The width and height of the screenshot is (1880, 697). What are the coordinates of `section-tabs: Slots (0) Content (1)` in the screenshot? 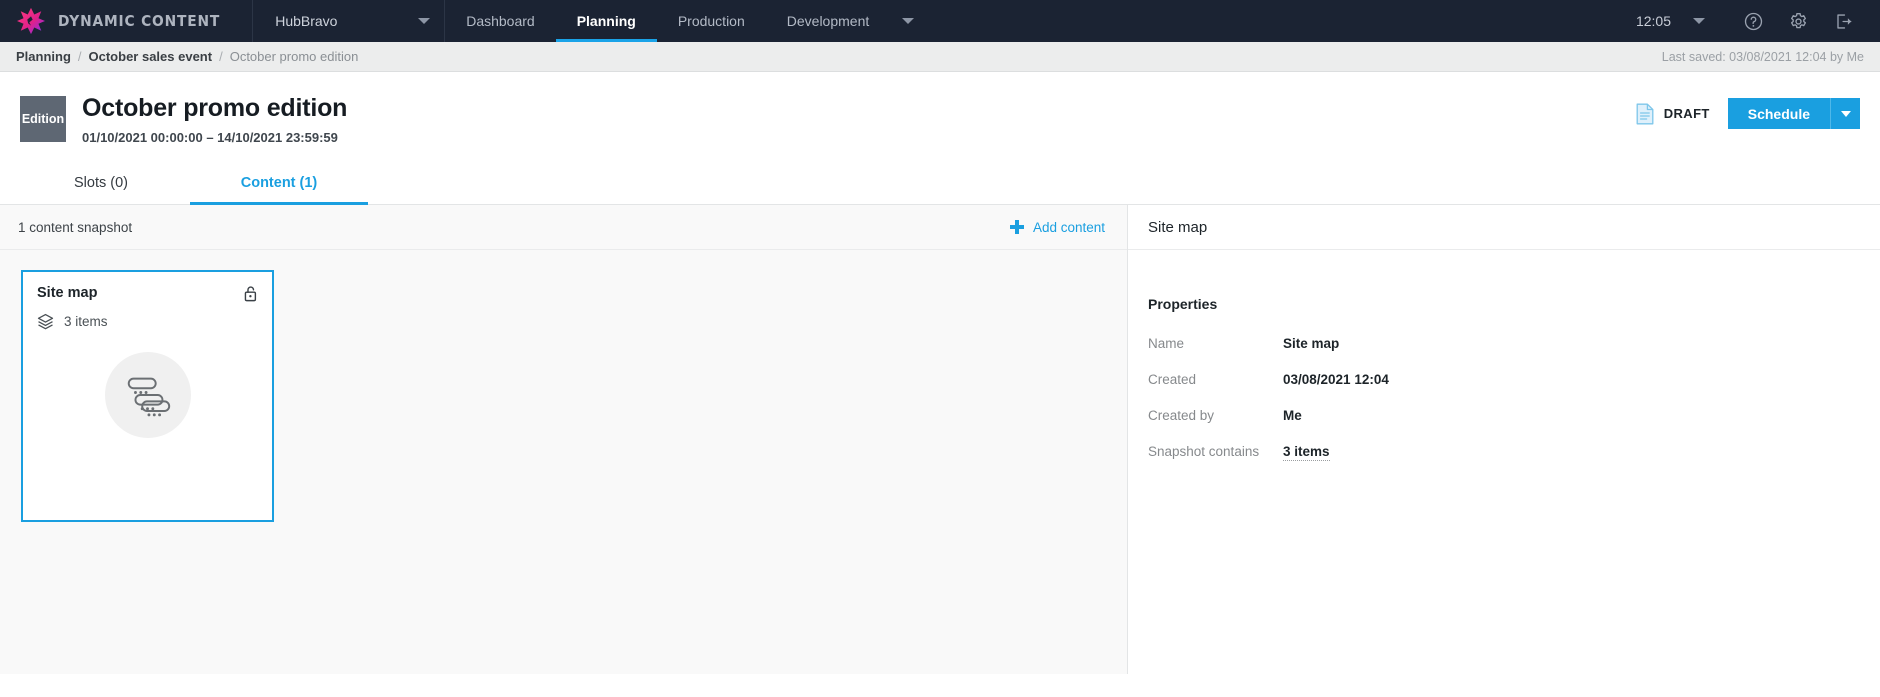 It's located at (940, 180).